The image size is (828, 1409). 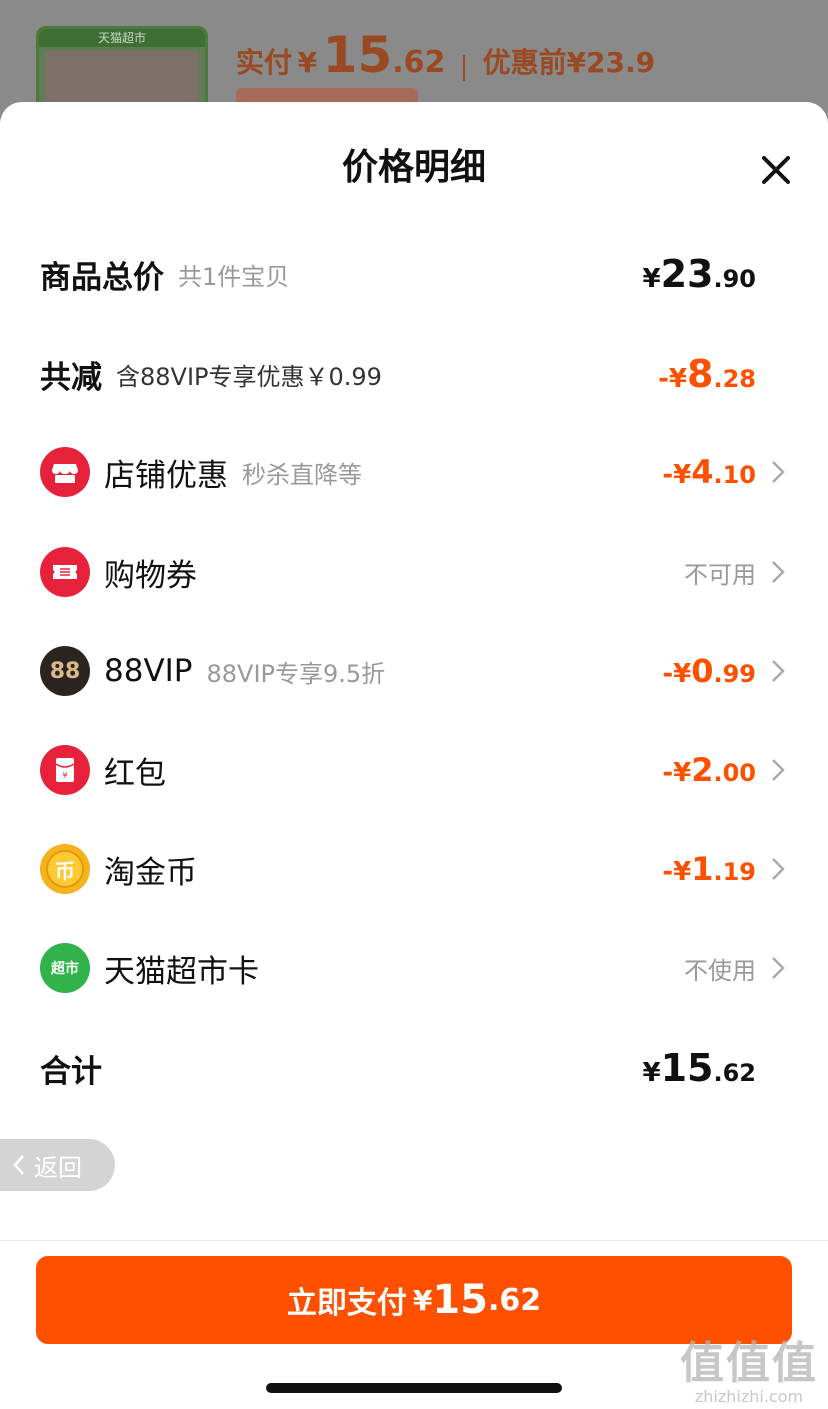 What do you see at coordinates (416, 770) in the screenshot?
I see `red-packet-row: ¥ 红包 -¥2.00` at bounding box center [416, 770].